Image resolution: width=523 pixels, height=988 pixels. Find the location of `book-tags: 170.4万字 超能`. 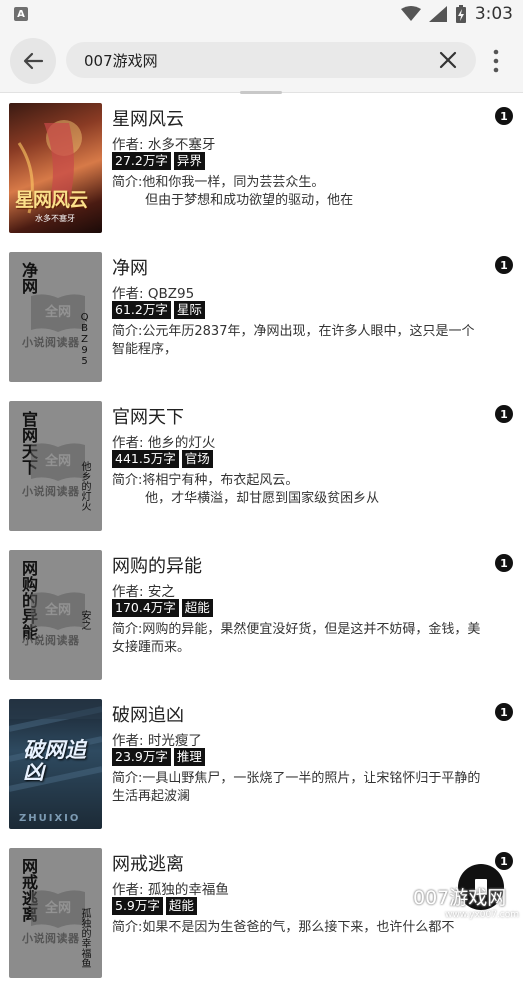

book-tags: 170.4万字 超能 is located at coordinates (162, 608).